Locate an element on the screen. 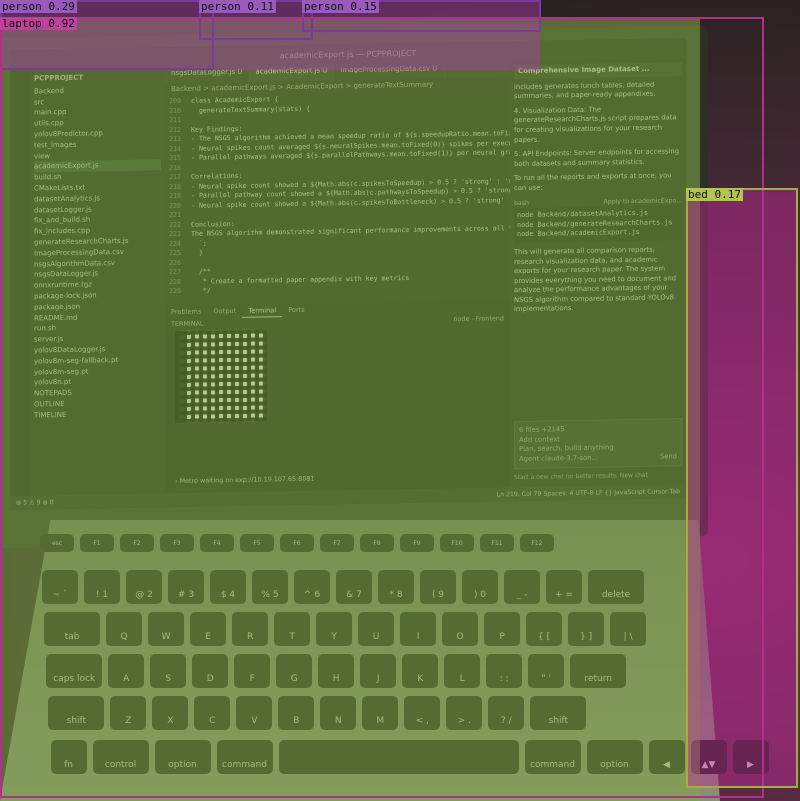 Image resolution: width=800 pixels, height=801 pixels. line-number: 211 is located at coordinates (175, 120).